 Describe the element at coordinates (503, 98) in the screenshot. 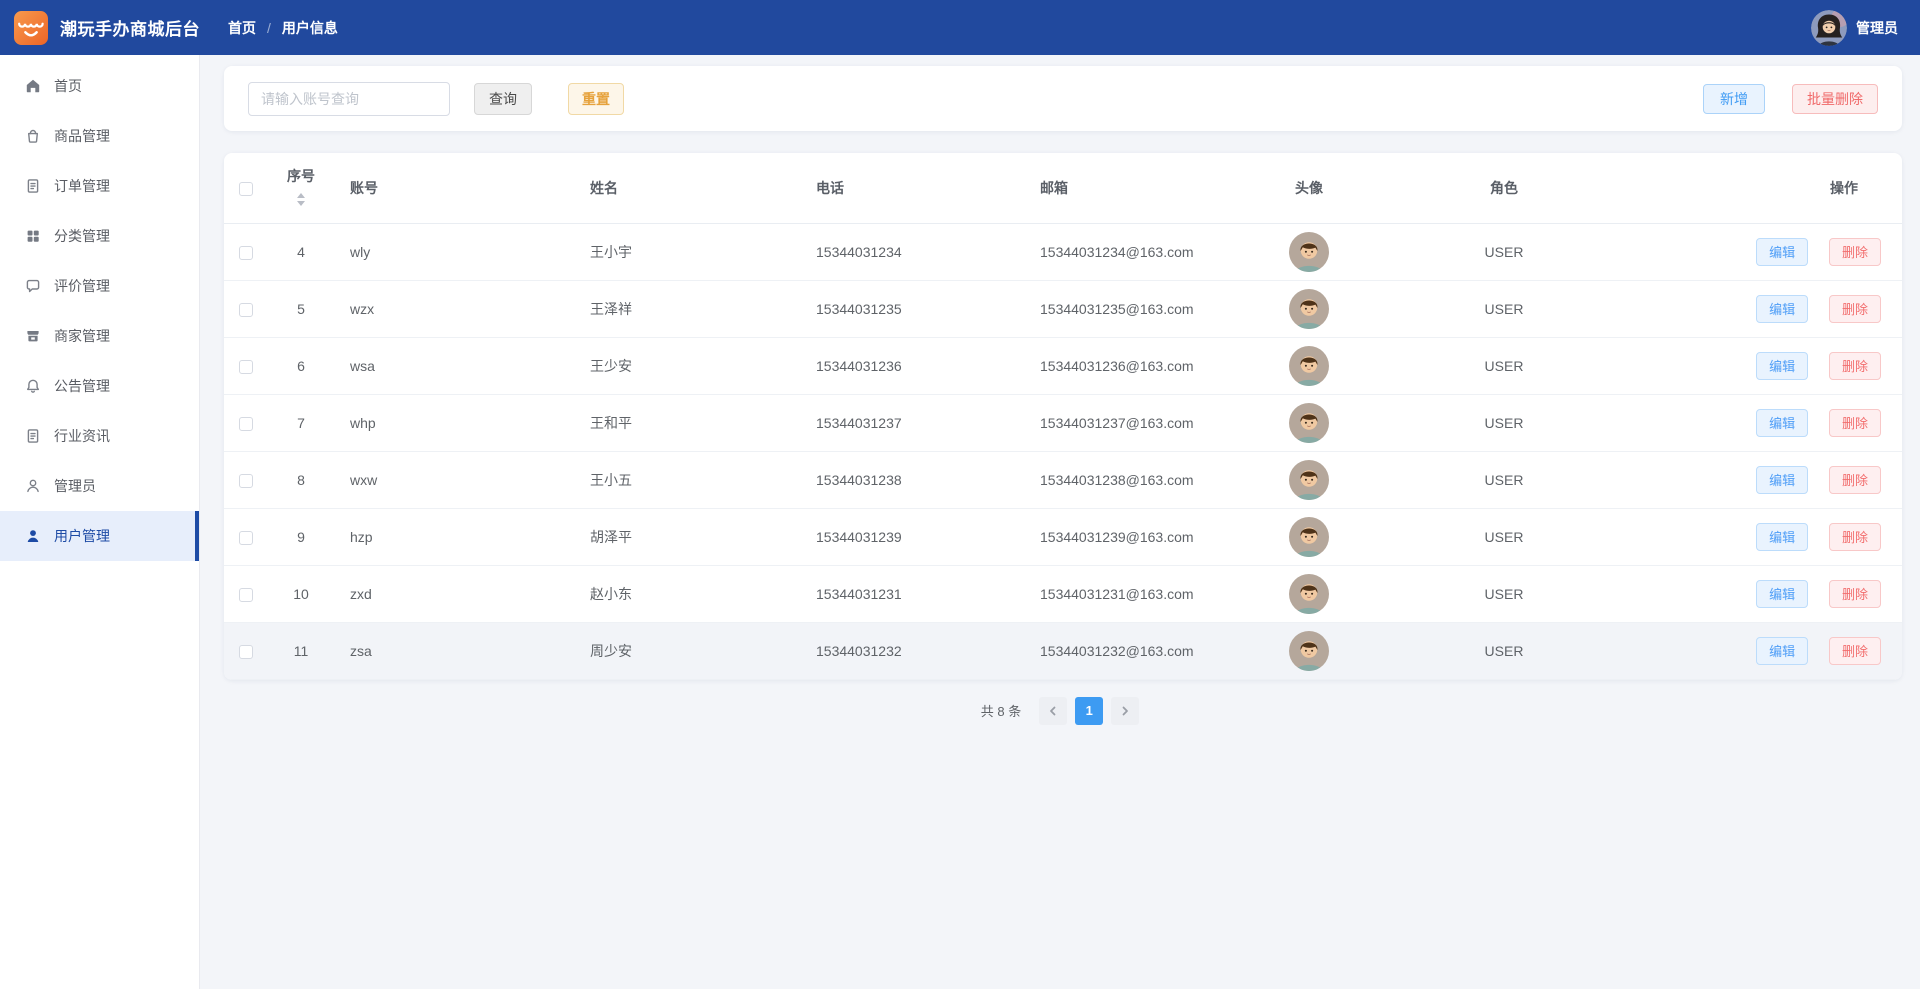

I see `query-button: 查询` at that location.